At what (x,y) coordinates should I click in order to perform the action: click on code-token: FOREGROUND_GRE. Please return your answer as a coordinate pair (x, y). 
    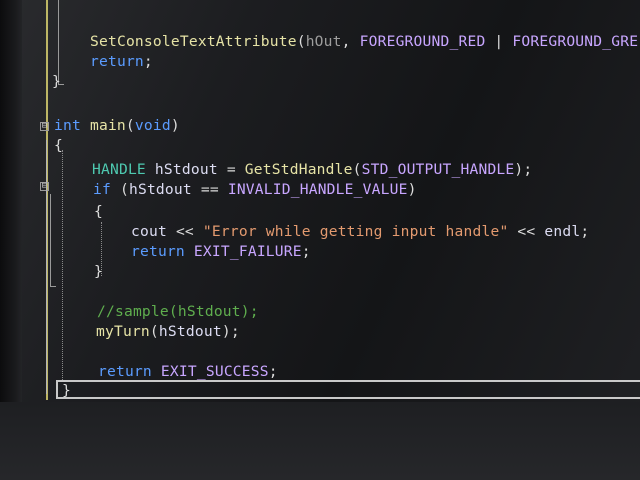
    Looking at the image, I should click on (575, 41).